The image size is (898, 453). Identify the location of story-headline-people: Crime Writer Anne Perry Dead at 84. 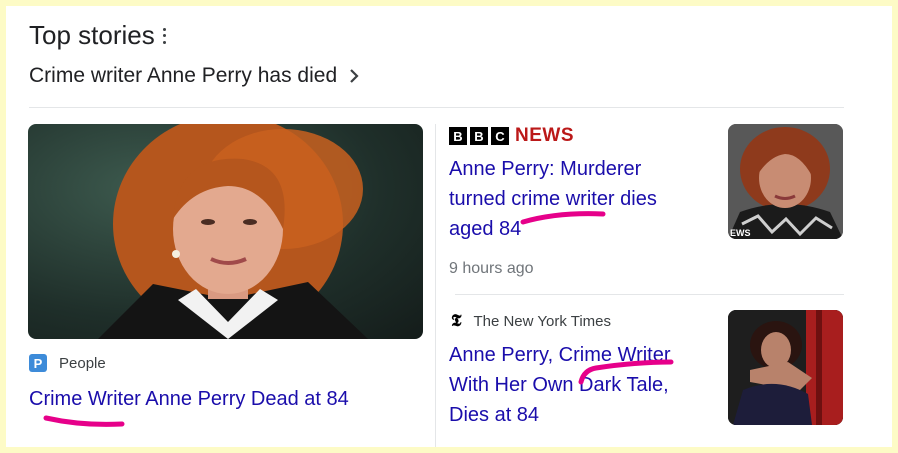
(189, 399).